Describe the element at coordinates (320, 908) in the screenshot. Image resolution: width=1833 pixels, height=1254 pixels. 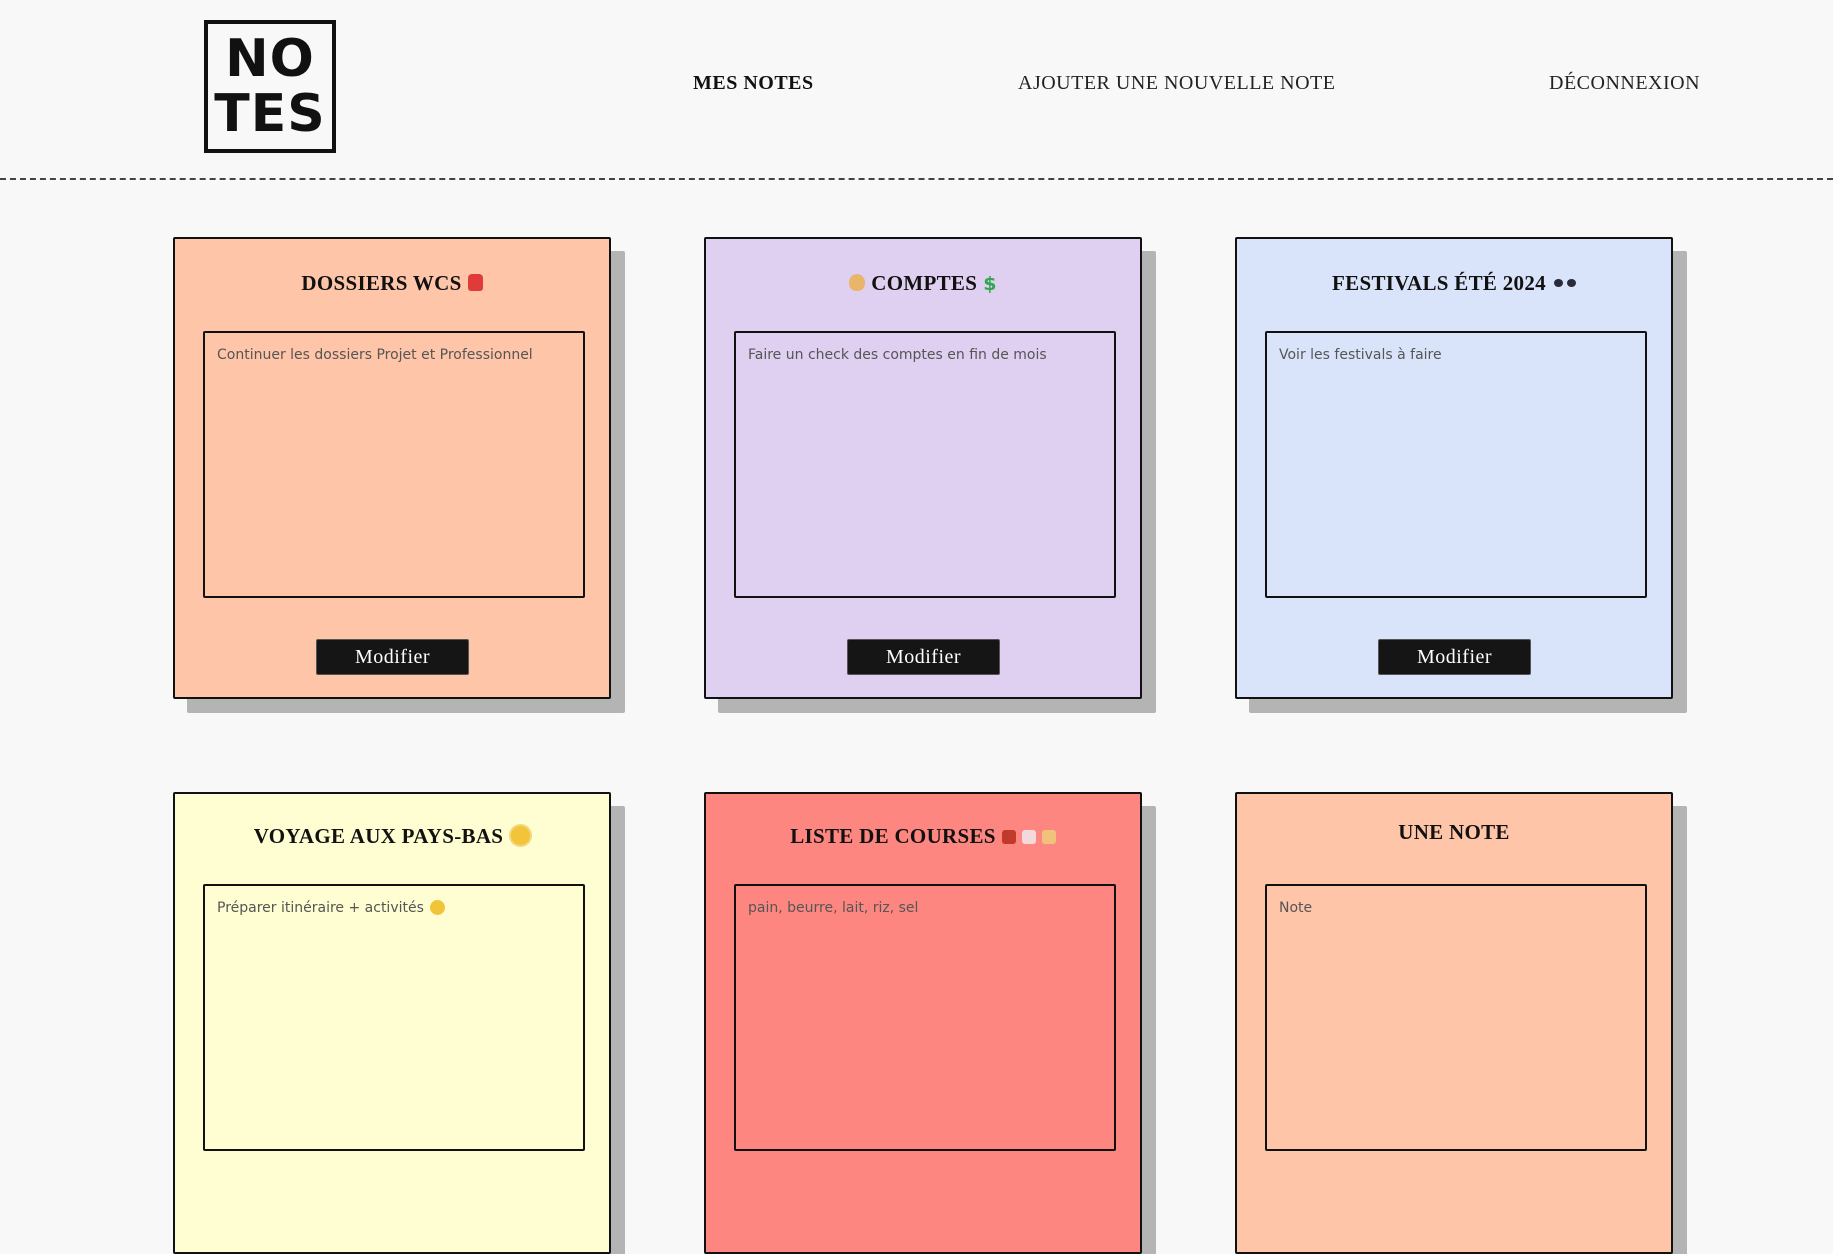
I see `note-body-text: Préparer itinéraire + activités` at that location.